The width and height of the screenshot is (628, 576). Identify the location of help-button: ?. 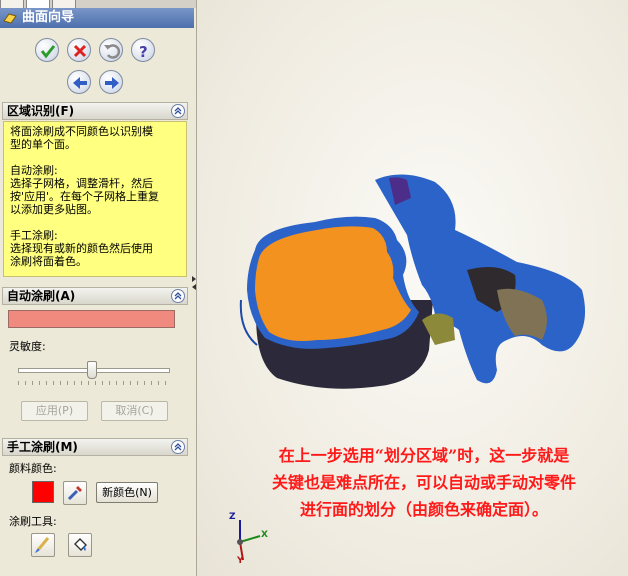
(143, 50).